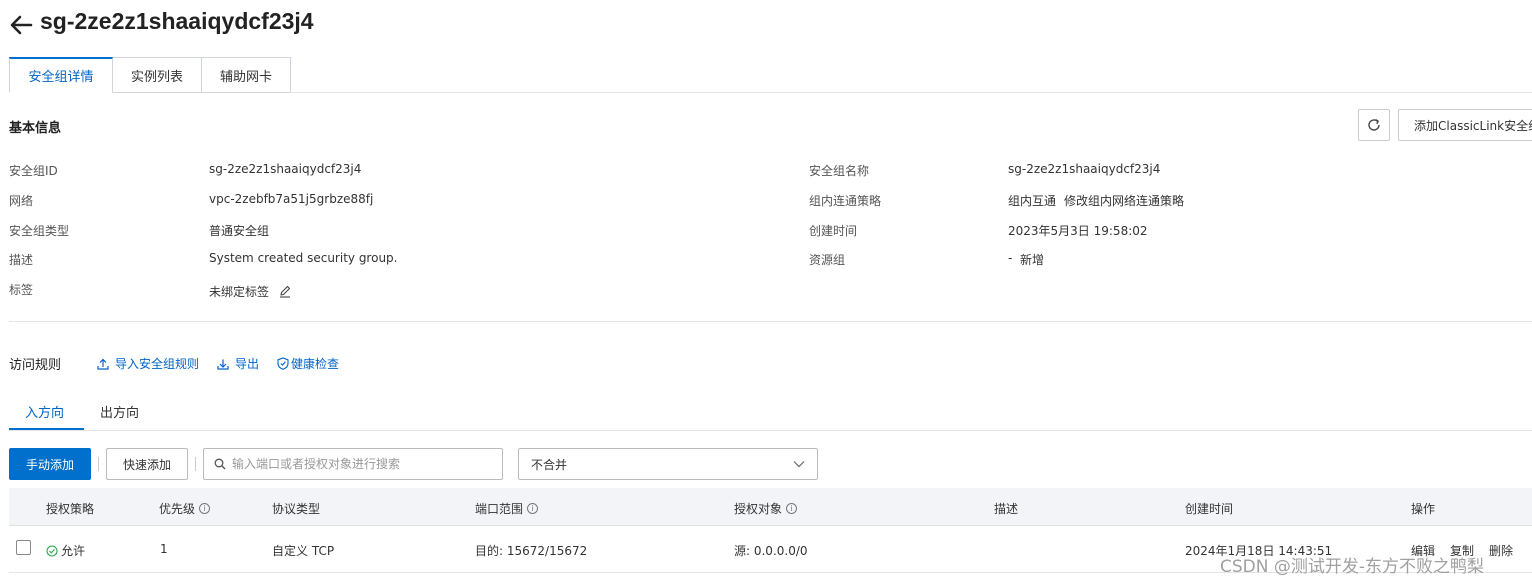  I want to click on shield-check-icon, so click(283, 363).